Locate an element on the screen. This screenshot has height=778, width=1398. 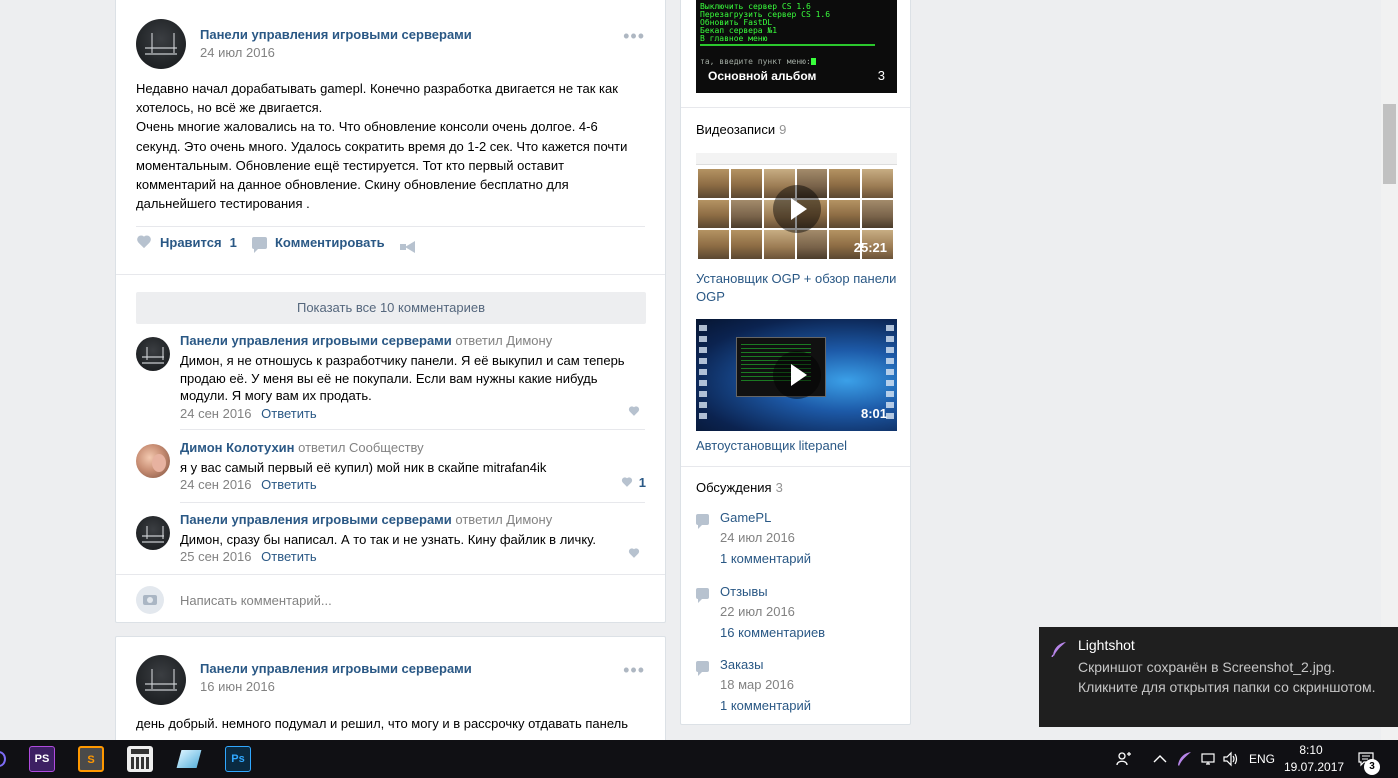
comment-icon is located at coordinates (259, 244).